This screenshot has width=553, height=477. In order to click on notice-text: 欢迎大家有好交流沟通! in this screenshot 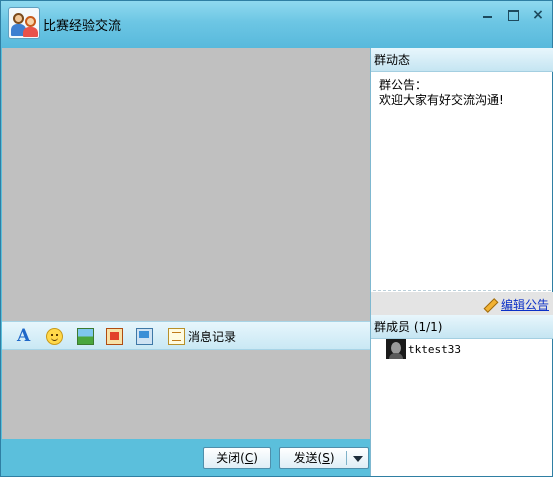, I will do `click(441, 100)`.